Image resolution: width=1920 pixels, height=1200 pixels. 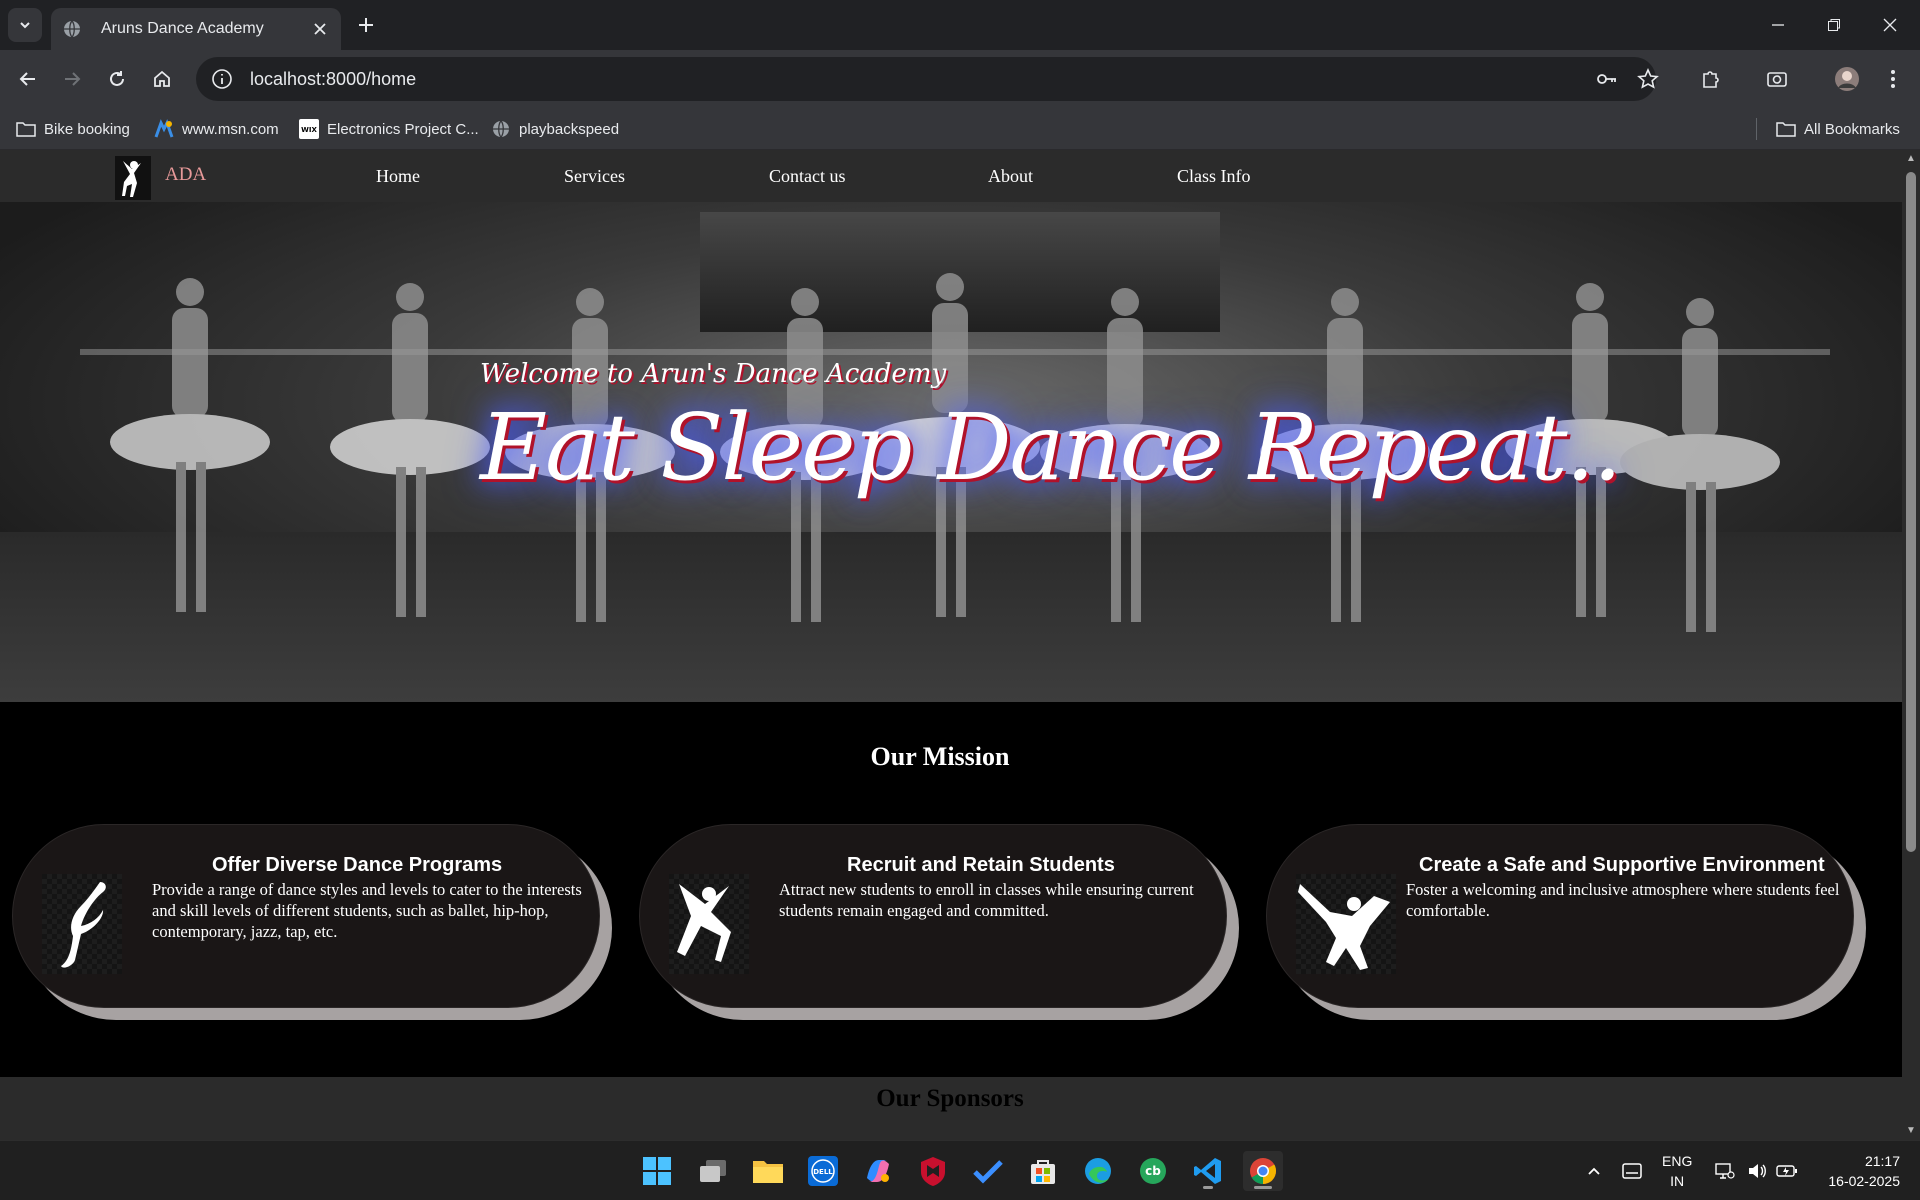 What do you see at coordinates (162, 79) in the screenshot?
I see `home-button` at bounding box center [162, 79].